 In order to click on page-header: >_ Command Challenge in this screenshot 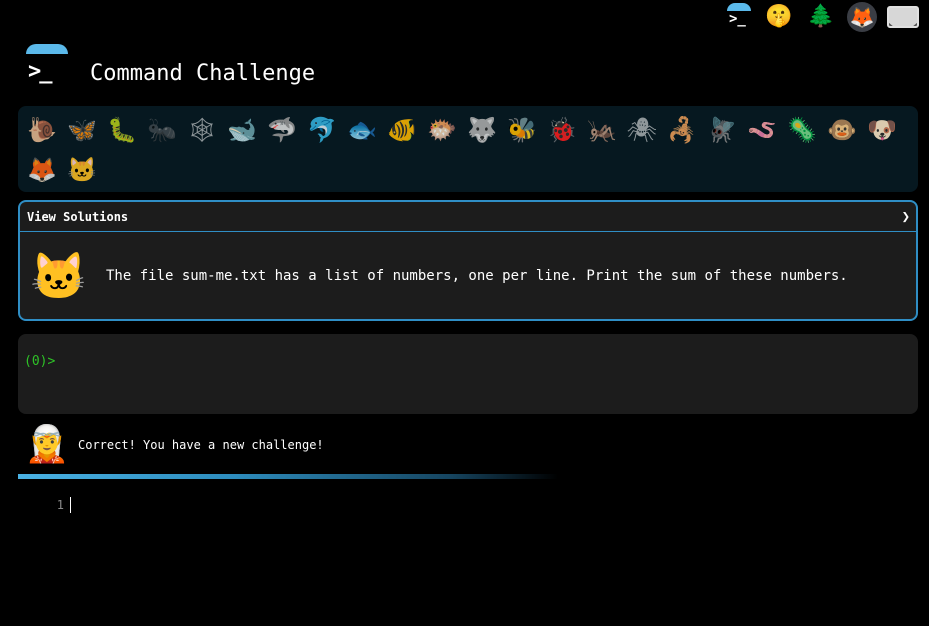, I will do `click(169, 66)`.